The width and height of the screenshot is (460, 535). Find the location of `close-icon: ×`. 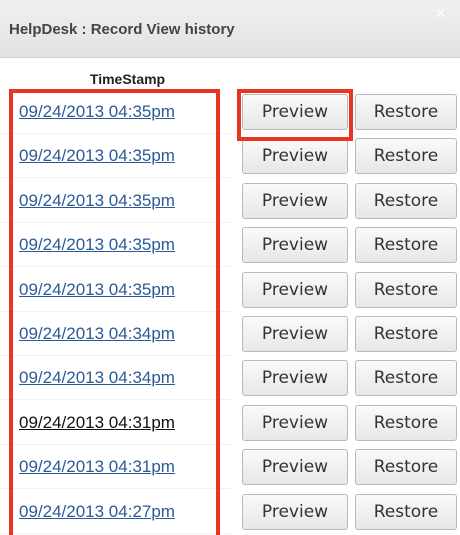

close-icon: × is located at coordinates (440, 13).